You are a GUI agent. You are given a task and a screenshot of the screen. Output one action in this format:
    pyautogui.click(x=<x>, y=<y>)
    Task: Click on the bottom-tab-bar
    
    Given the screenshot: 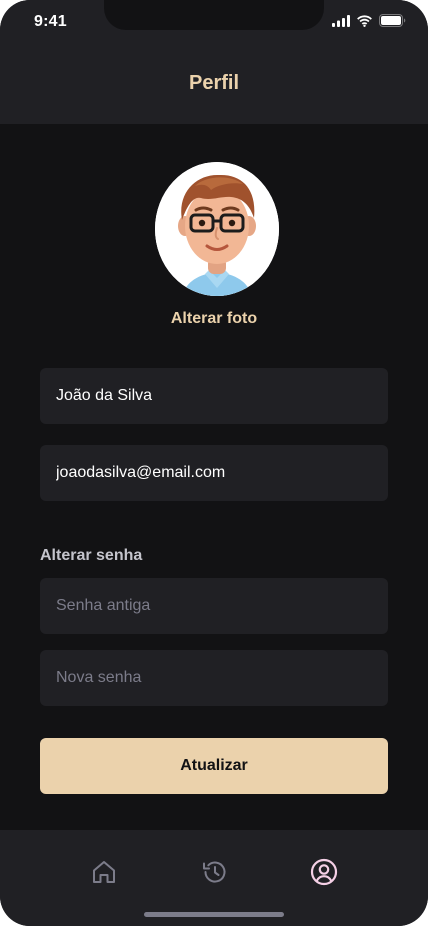 What is the action you would take?
    pyautogui.click(x=214, y=878)
    